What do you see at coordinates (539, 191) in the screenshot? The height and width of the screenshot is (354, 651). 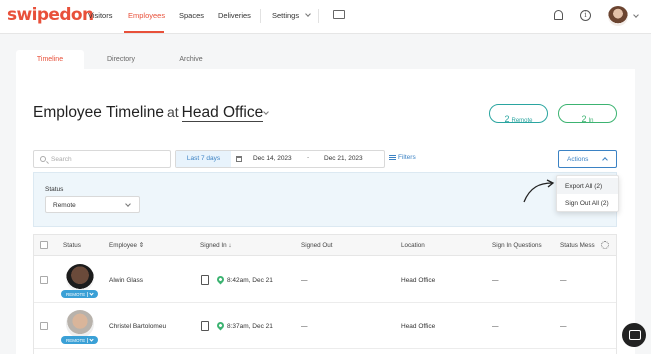 I see `pointer-arrow-icon` at bounding box center [539, 191].